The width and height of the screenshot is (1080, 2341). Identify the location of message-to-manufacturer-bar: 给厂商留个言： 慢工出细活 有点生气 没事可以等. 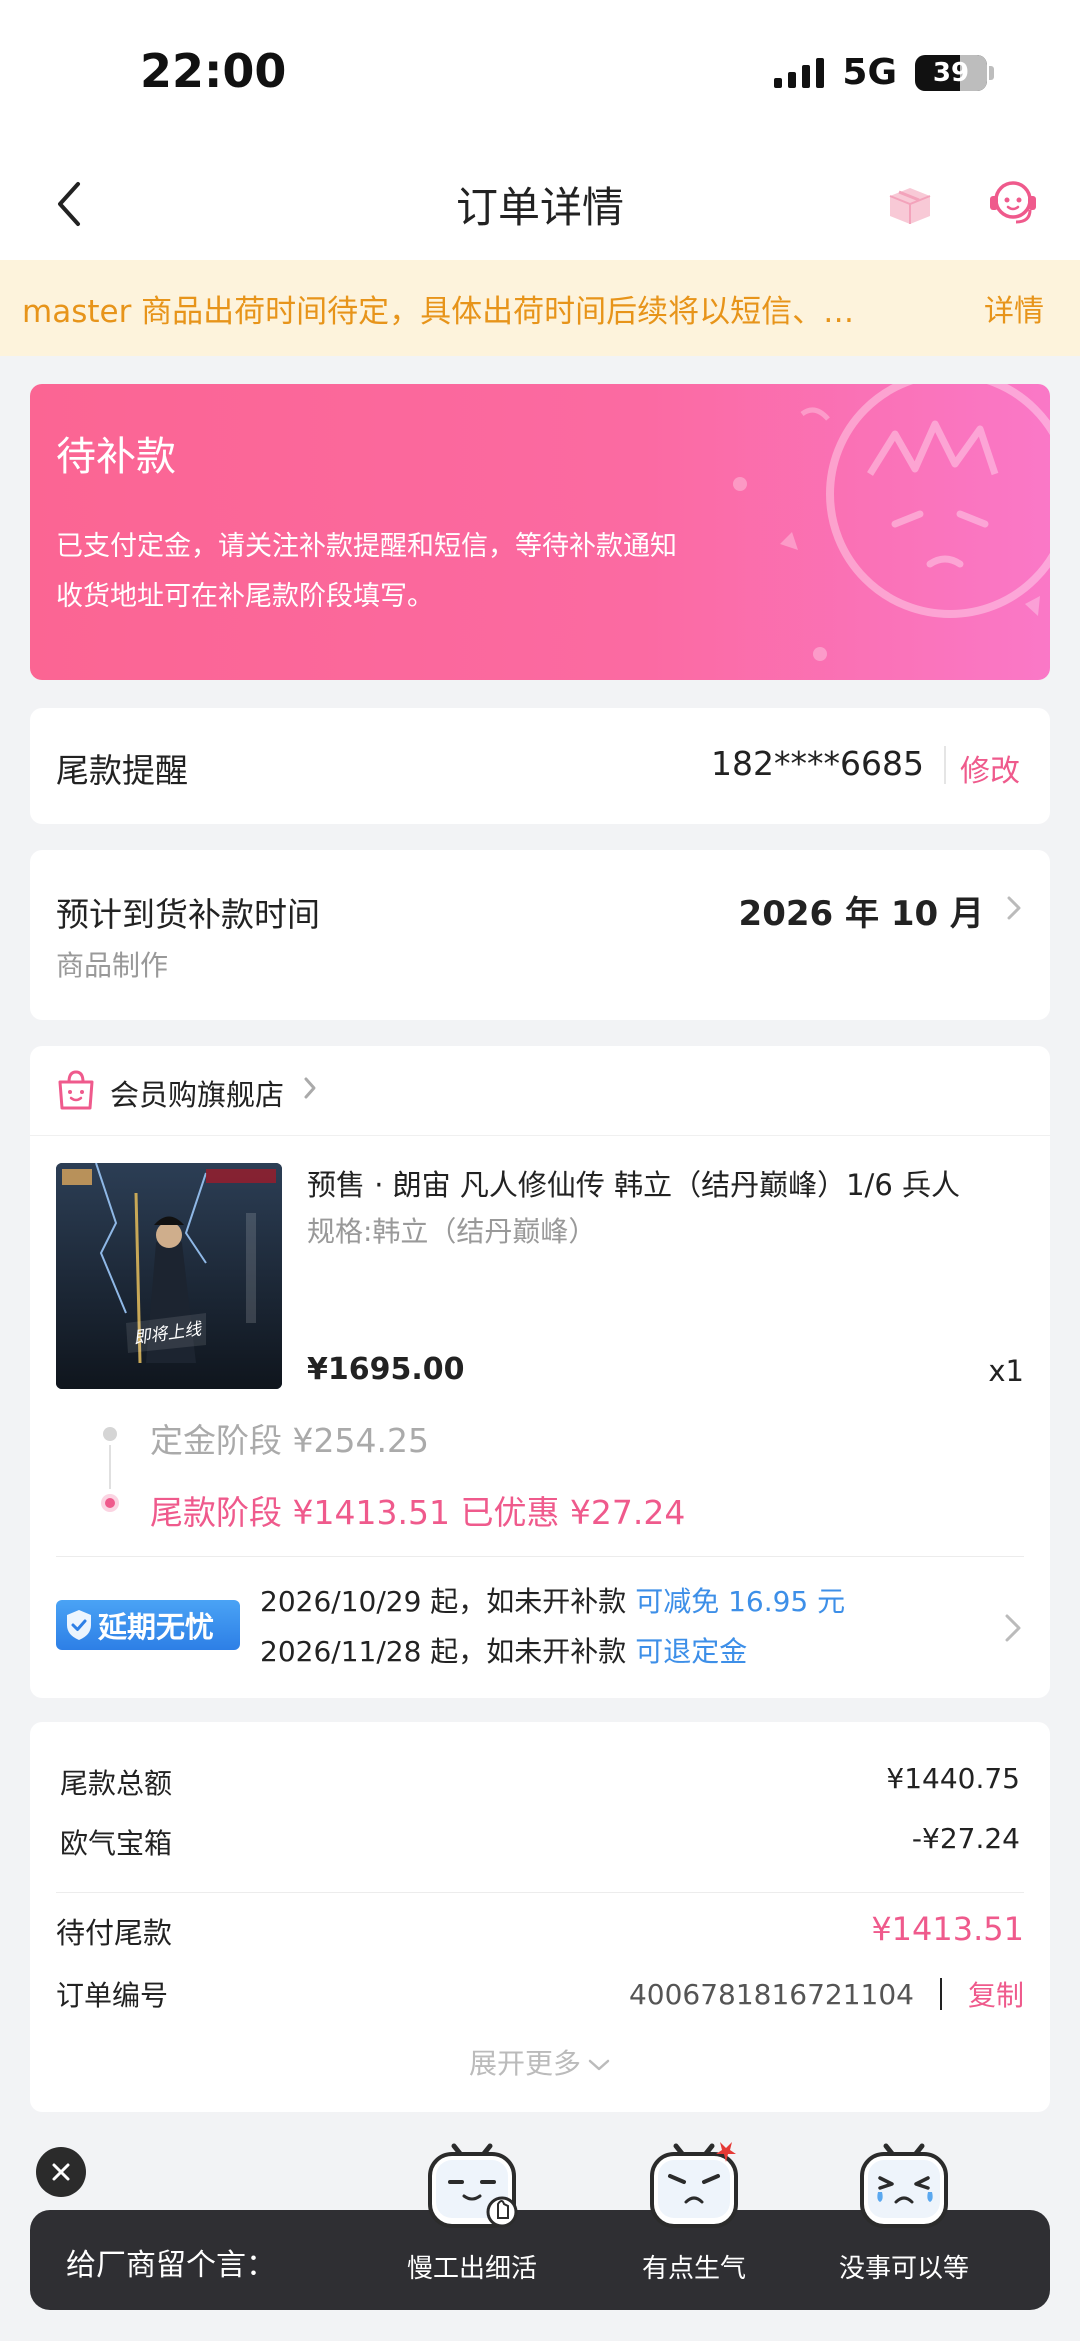
(540, 2226).